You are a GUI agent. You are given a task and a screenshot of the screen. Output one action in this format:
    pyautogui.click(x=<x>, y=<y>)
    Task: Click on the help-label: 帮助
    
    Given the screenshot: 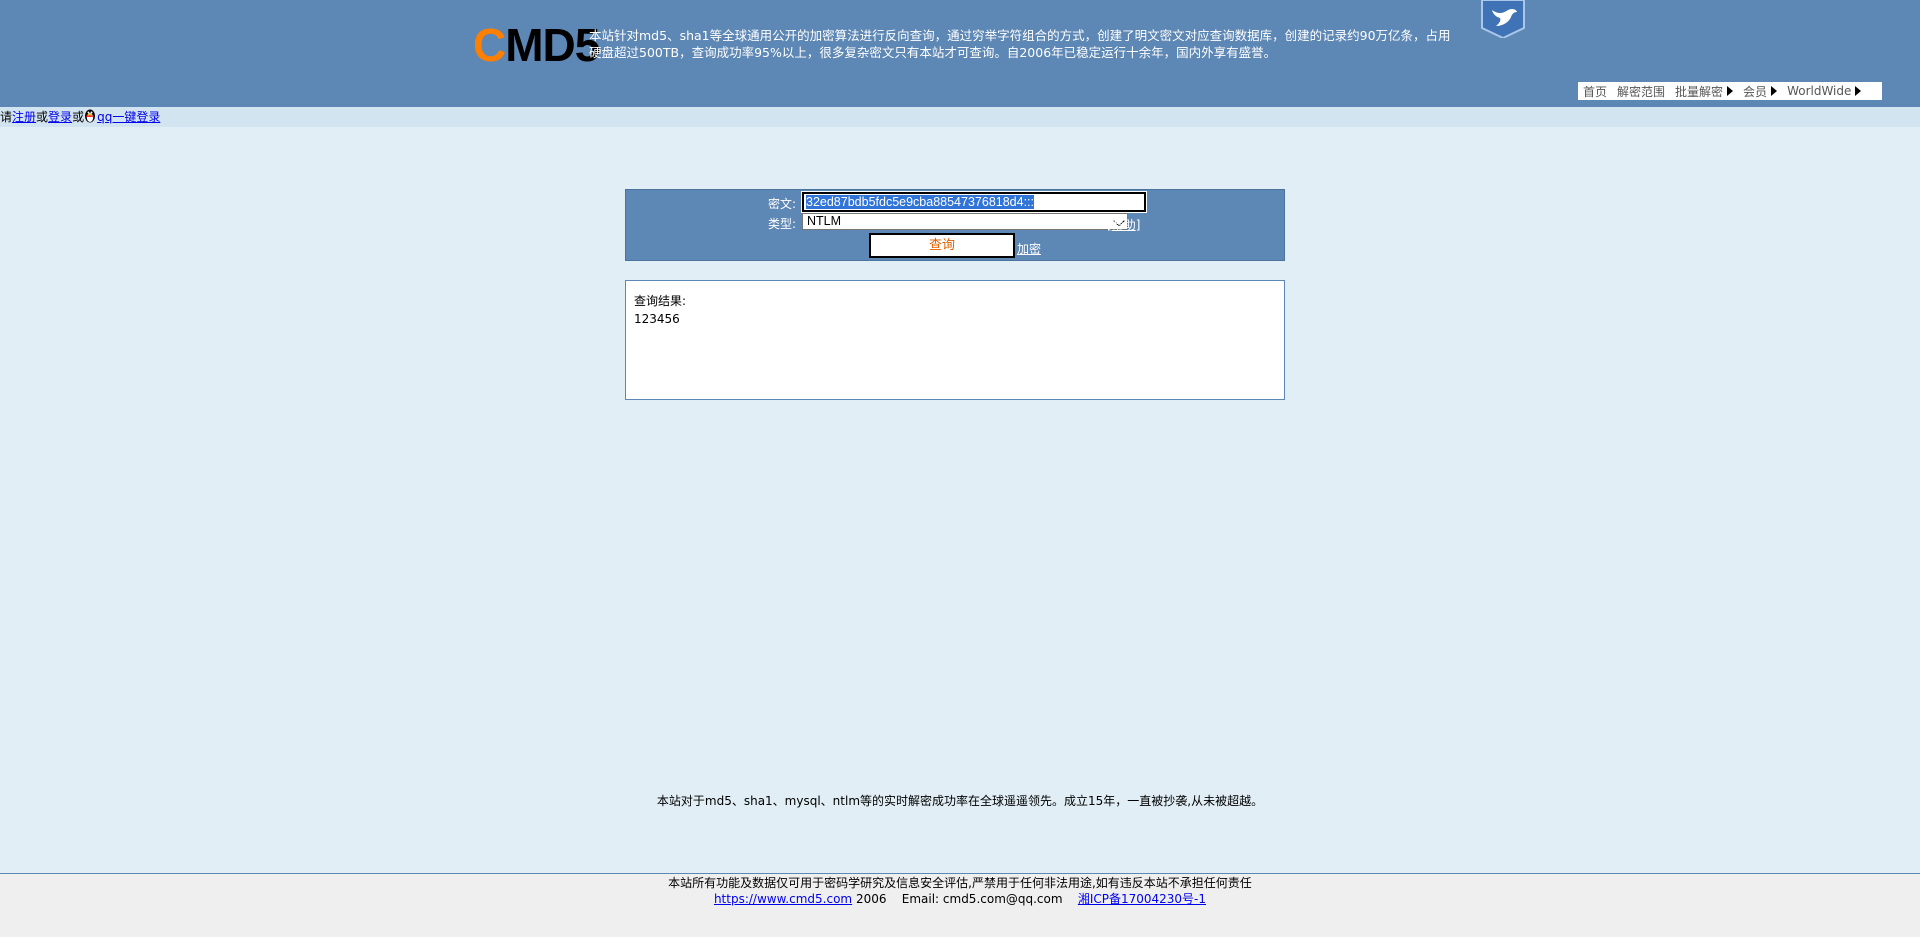 What is the action you would take?
    pyautogui.click(x=1123, y=225)
    